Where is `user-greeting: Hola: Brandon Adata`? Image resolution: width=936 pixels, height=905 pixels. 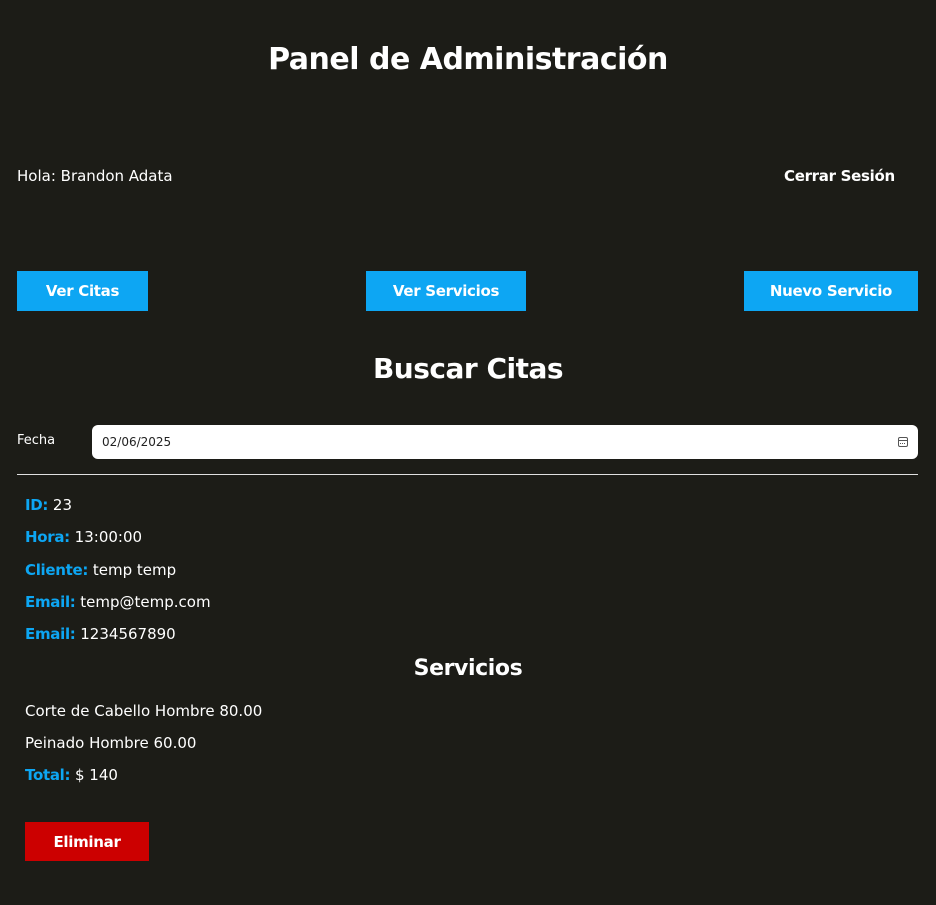 user-greeting: Hola: Brandon Adata is located at coordinates (95, 176).